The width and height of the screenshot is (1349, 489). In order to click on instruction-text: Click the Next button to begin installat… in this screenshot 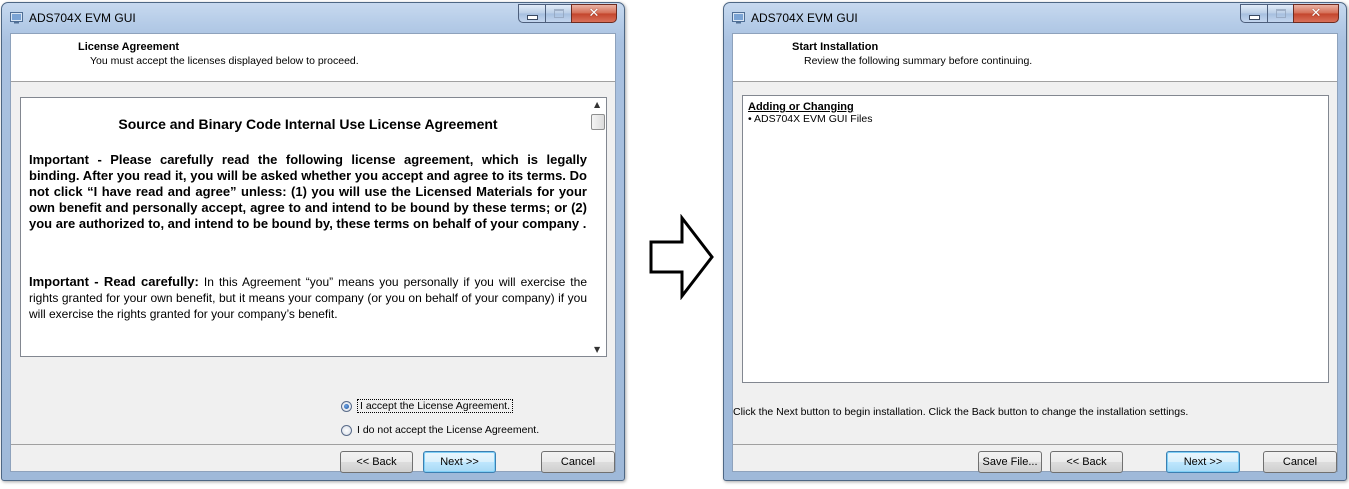, I will do `click(961, 412)`.